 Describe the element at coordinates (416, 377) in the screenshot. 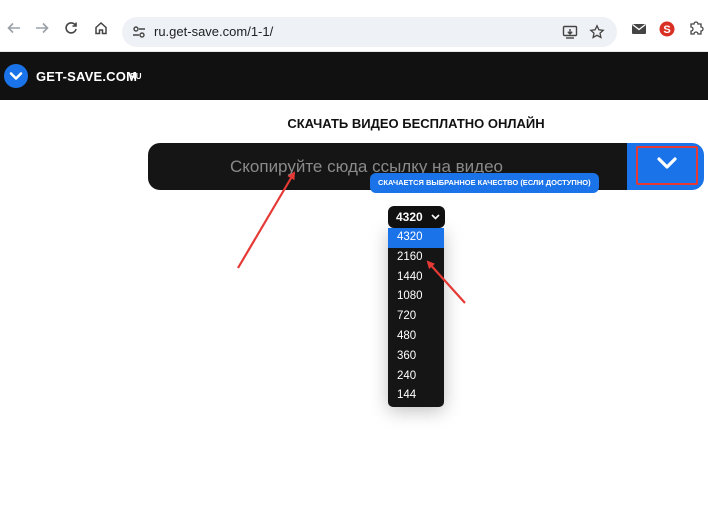

I see `quality-option: 240` at that location.